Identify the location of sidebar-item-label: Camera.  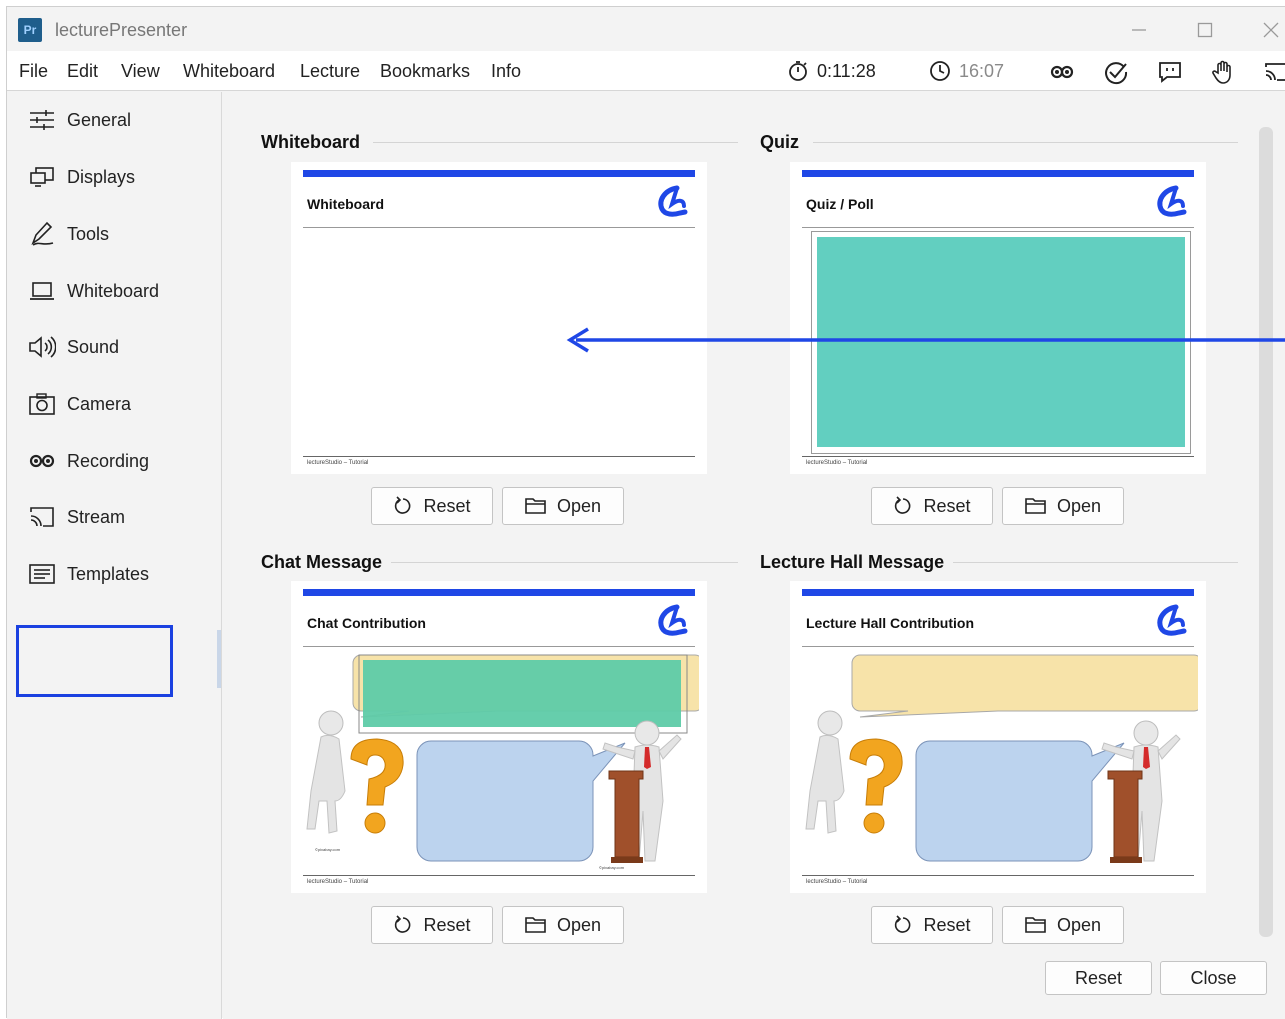
(99, 403).